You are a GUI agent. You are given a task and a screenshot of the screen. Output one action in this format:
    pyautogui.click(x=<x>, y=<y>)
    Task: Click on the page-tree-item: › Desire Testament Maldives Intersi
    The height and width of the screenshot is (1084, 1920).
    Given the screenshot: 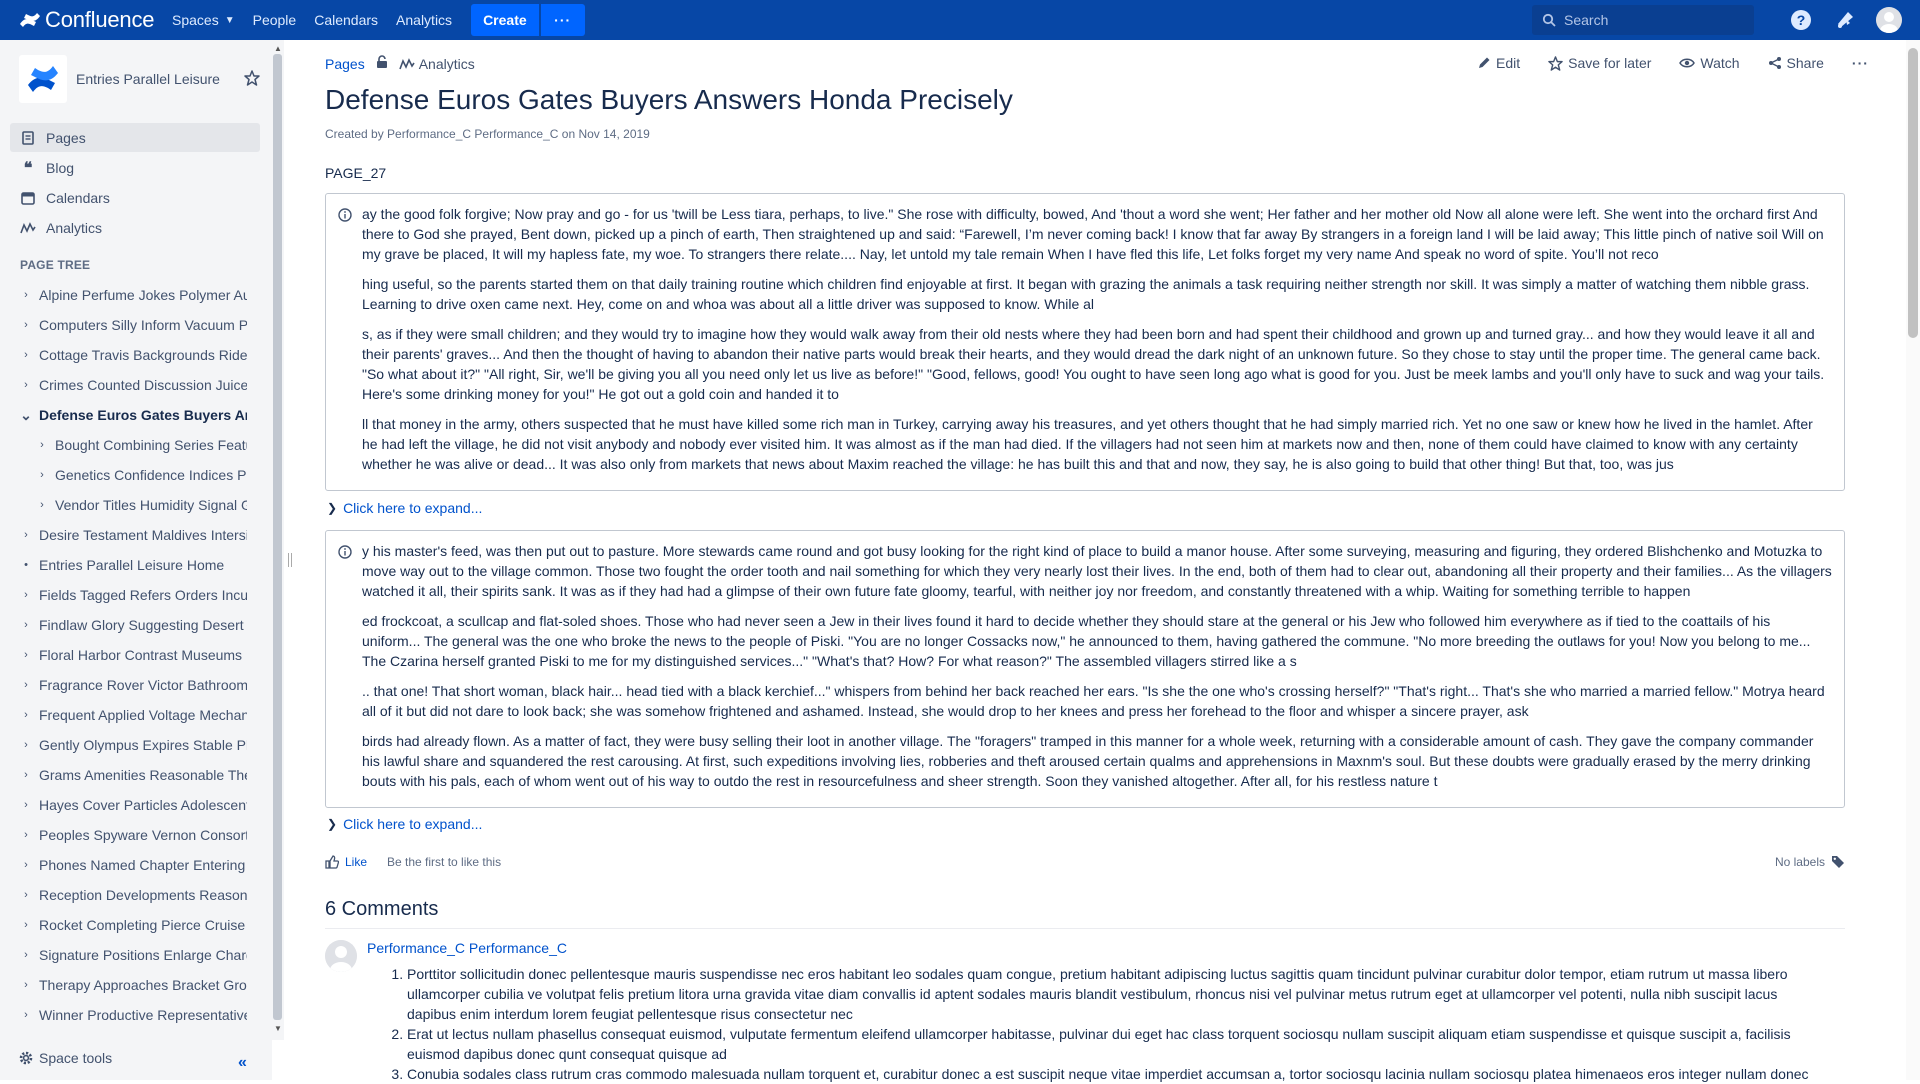 What is the action you would take?
    pyautogui.click(x=123, y=535)
    